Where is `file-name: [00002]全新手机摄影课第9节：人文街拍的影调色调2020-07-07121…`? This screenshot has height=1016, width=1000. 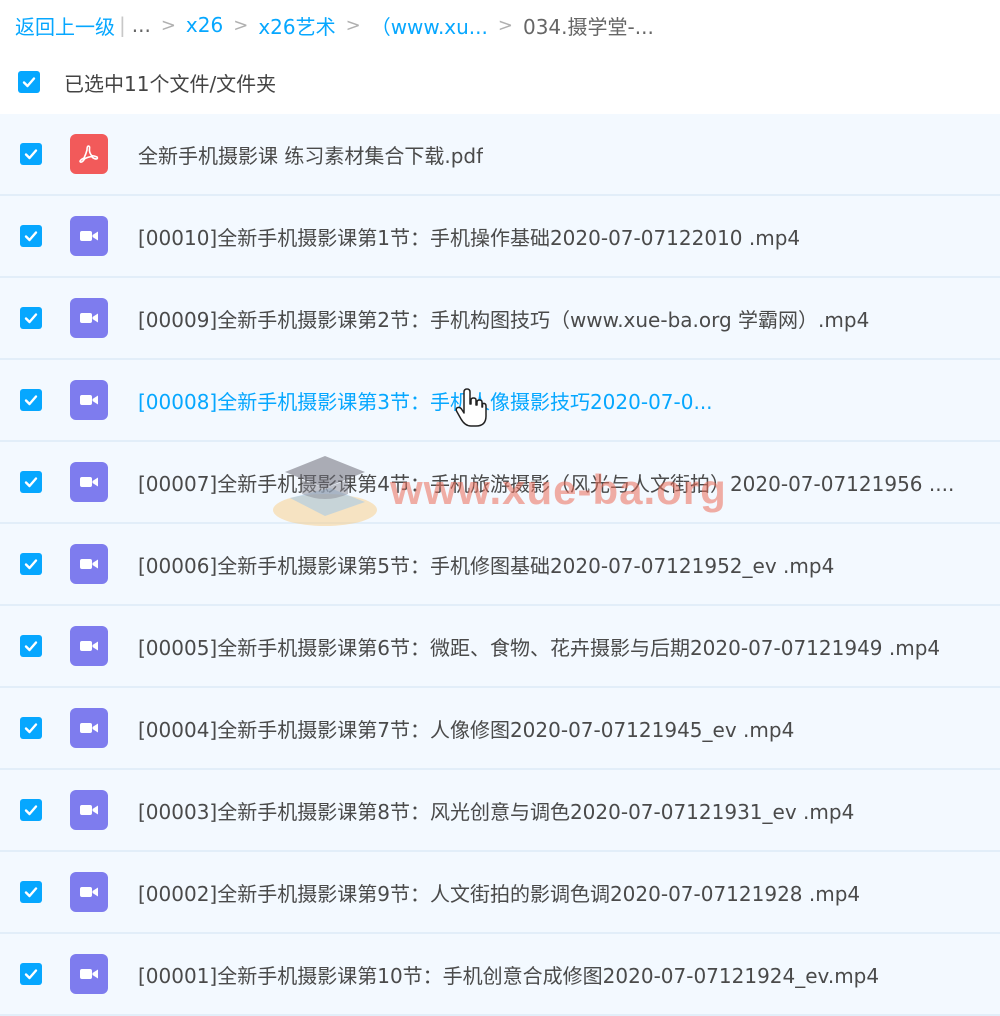 file-name: [00002]全新手机摄影课第9节：人文街拍的影调色调2020-07-07121… is located at coordinates (499, 892).